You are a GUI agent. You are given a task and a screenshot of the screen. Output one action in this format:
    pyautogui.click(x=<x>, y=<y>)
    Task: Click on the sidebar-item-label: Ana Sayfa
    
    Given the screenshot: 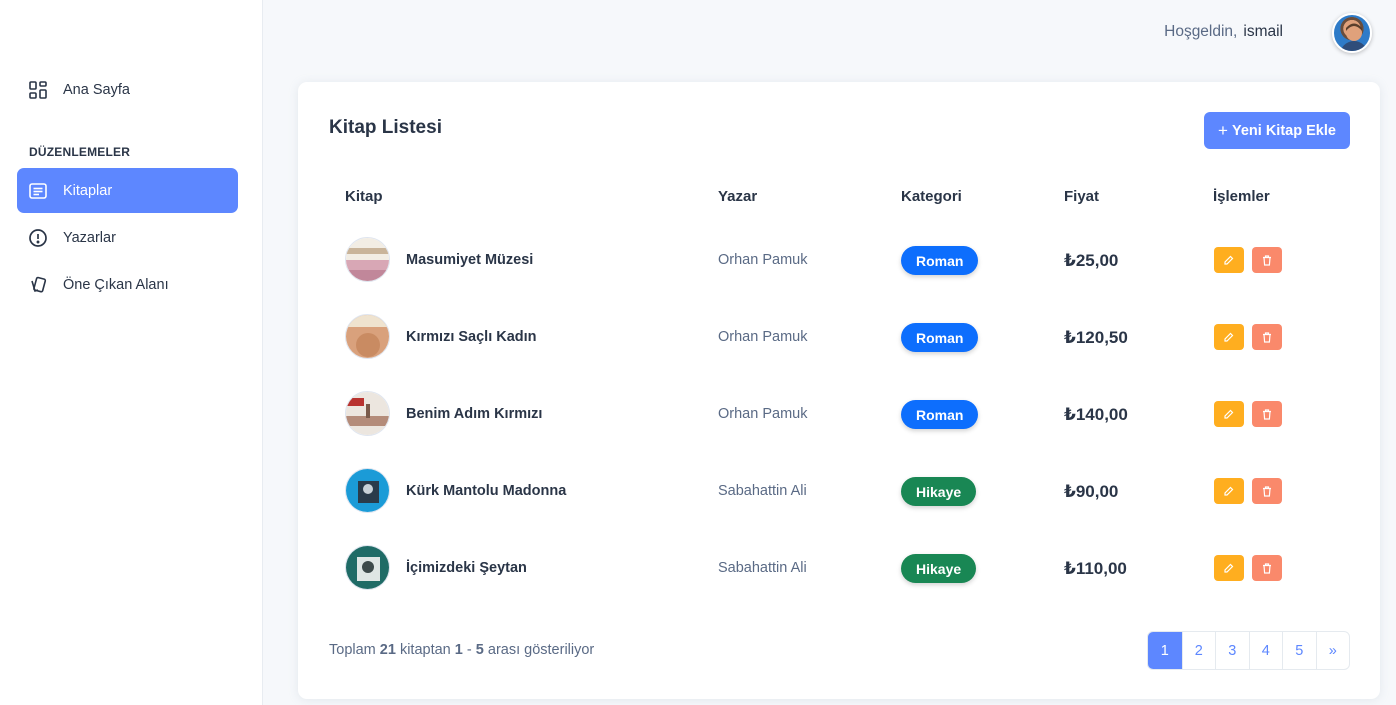 What is the action you would take?
    pyautogui.click(x=96, y=89)
    